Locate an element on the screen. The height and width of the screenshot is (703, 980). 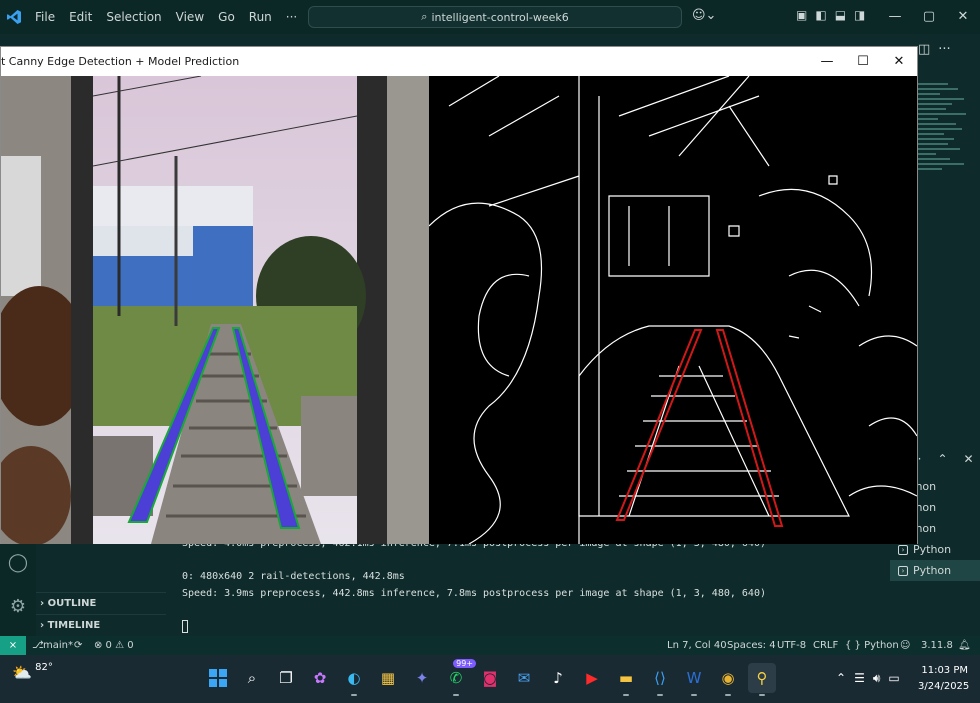
sidebar-panels: › OUTLINE › TIMELINE is located at coordinates (101, 614).